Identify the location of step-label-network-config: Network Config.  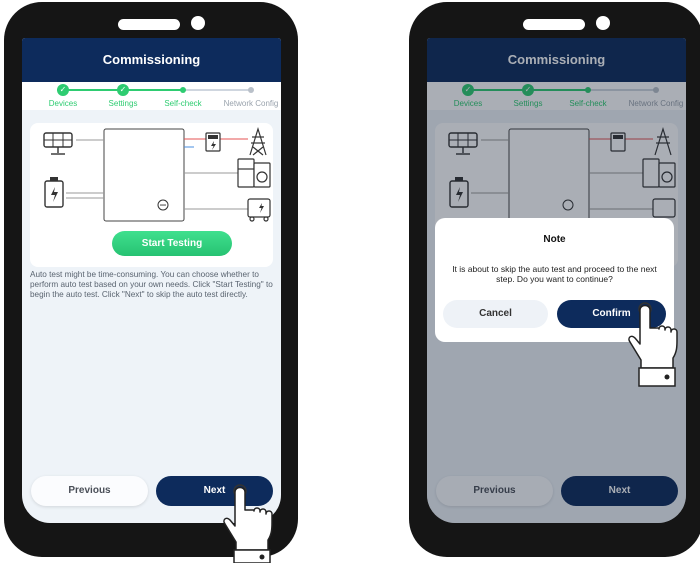
(251, 103).